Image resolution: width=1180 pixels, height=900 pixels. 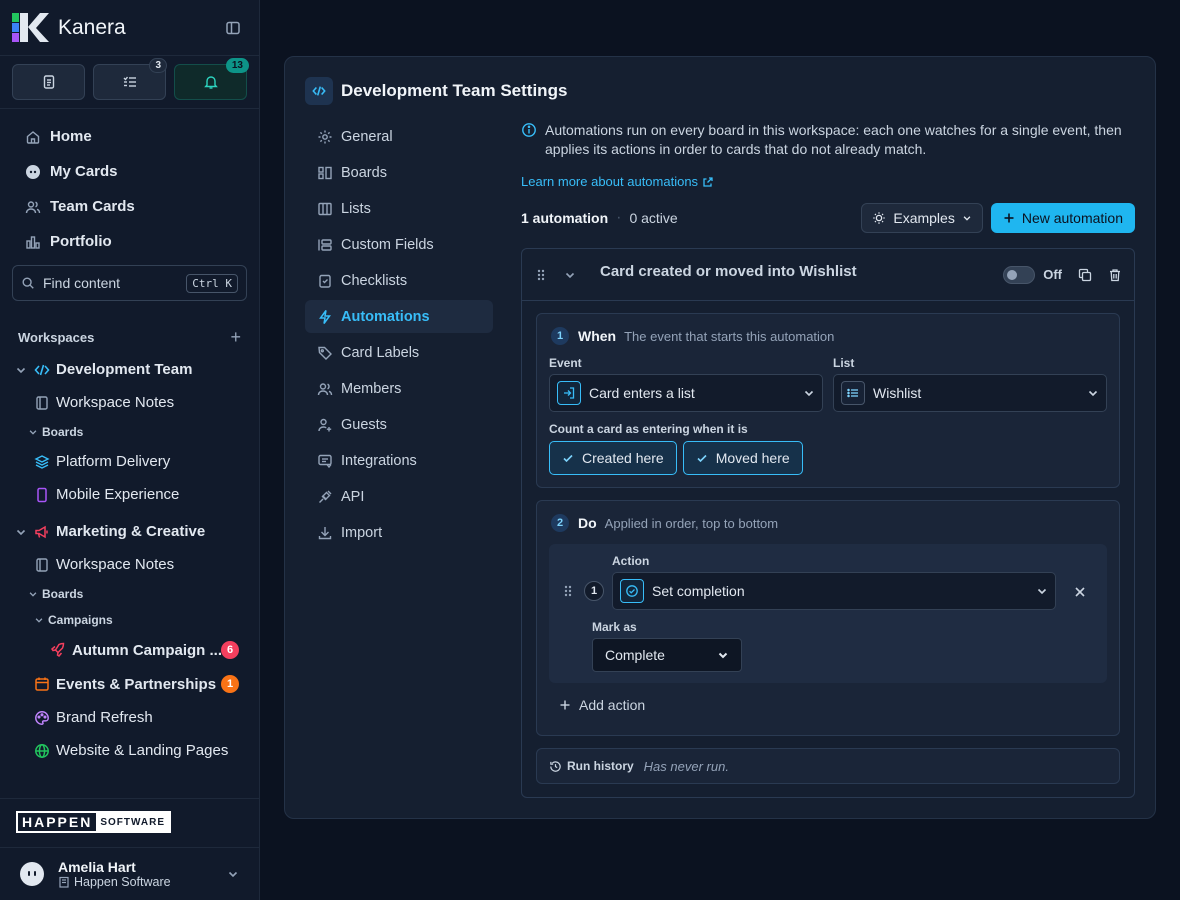 What do you see at coordinates (1062, 218) in the screenshot?
I see `new-automation-button: New automation` at bounding box center [1062, 218].